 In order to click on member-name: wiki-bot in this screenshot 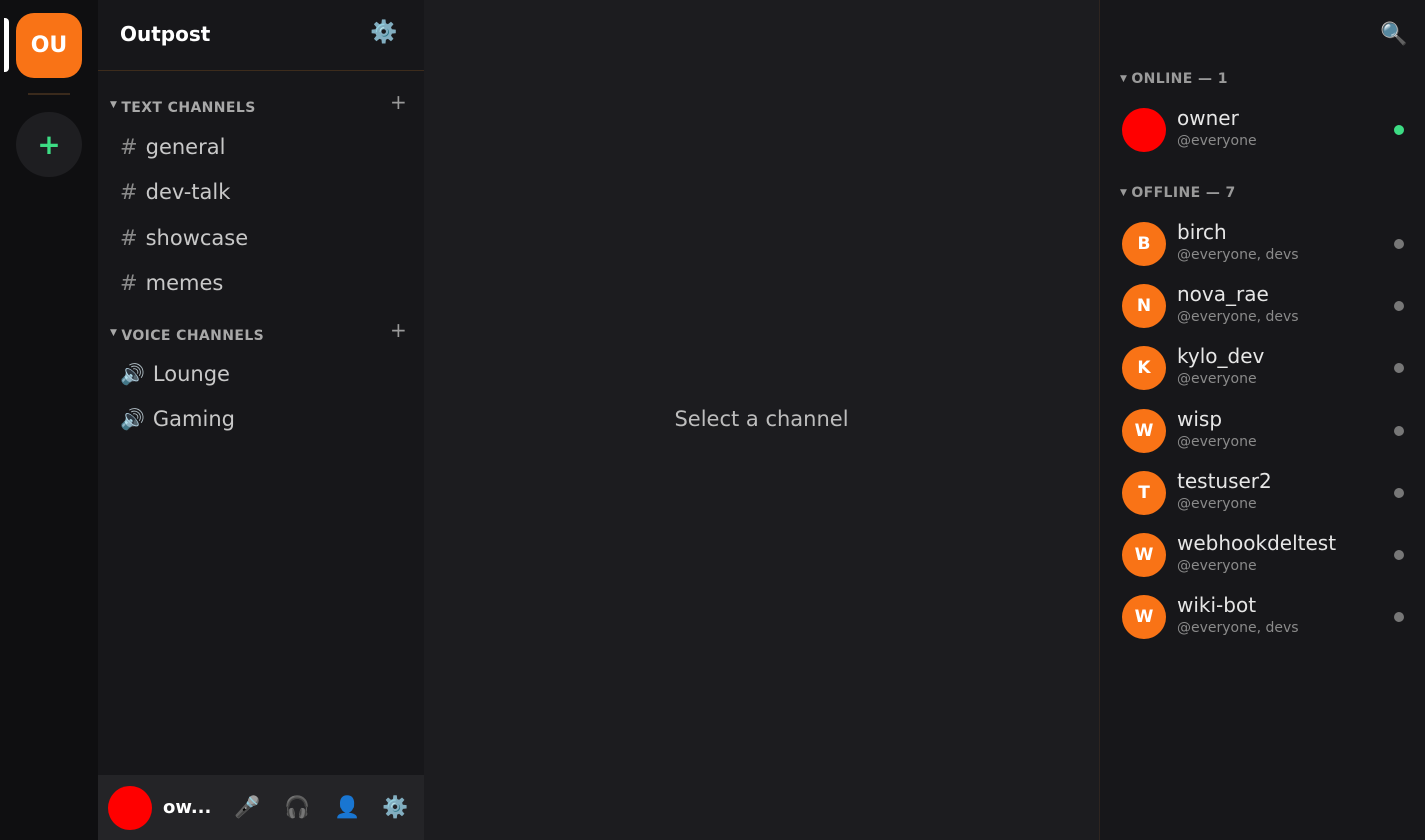, I will do `click(1217, 605)`.